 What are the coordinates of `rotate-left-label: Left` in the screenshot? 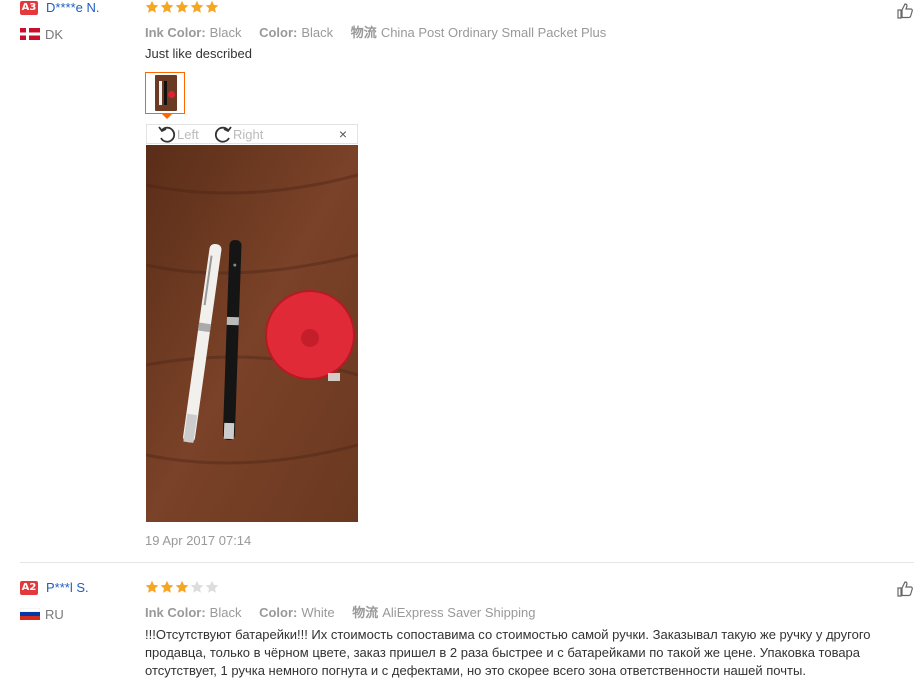 It's located at (188, 134).